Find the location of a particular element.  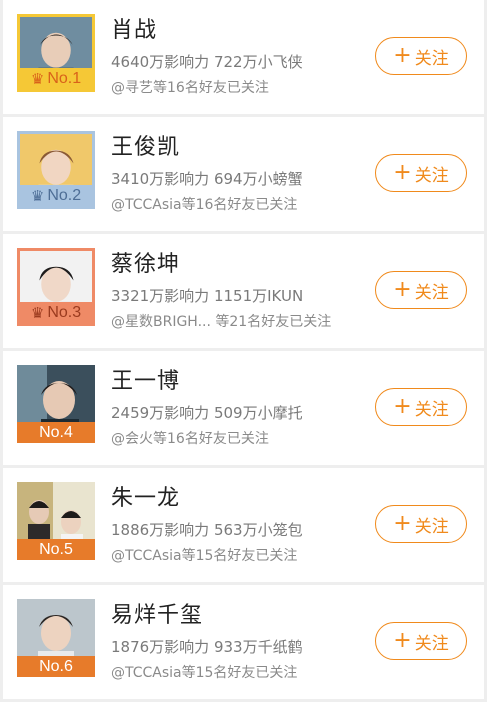

star-name: 肖战 is located at coordinates (134, 28).